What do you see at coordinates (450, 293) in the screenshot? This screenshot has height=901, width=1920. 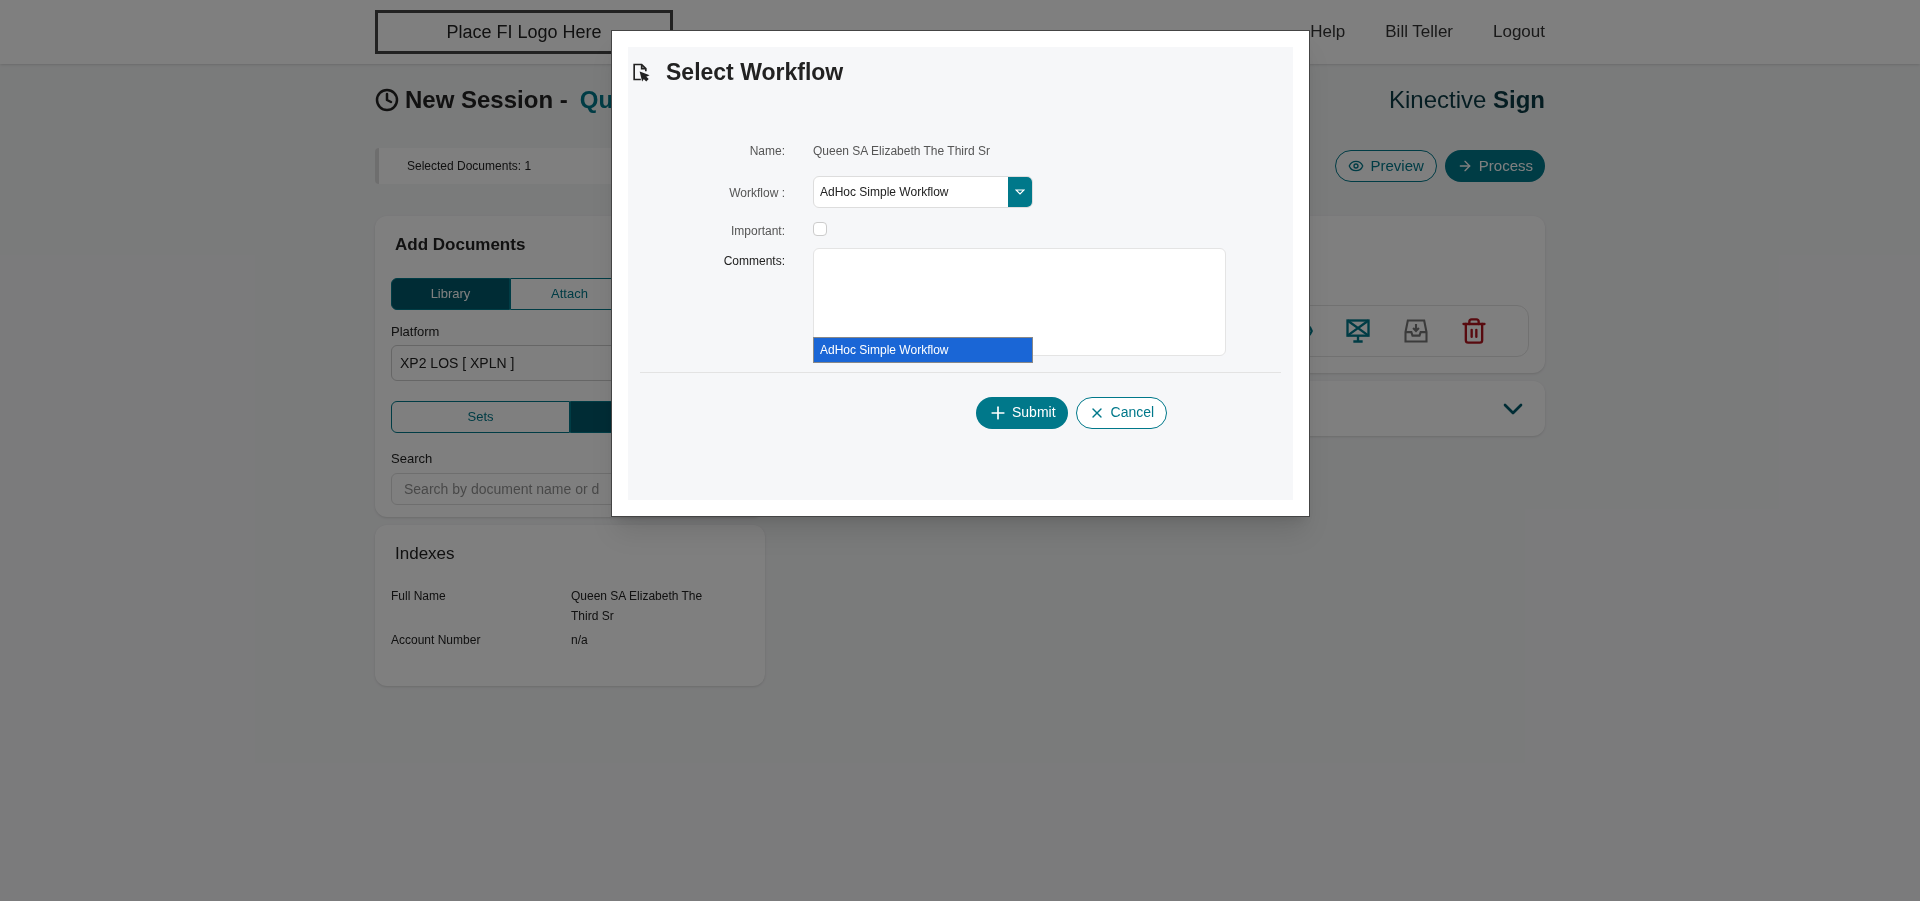 I see `segment-tab: Library` at bounding box center [450, 293].